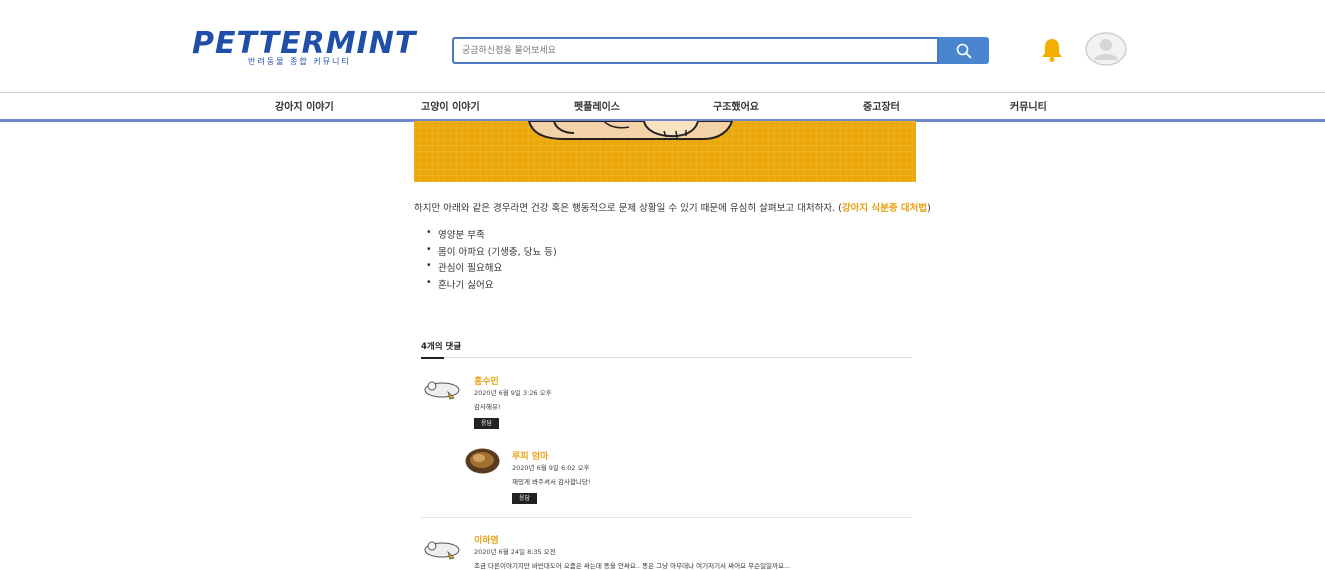 The image size is (1325, 570). What do you see at coordinates (695, 50) in the screenshot?
I see `search-input` at bounding box center [695, 50].